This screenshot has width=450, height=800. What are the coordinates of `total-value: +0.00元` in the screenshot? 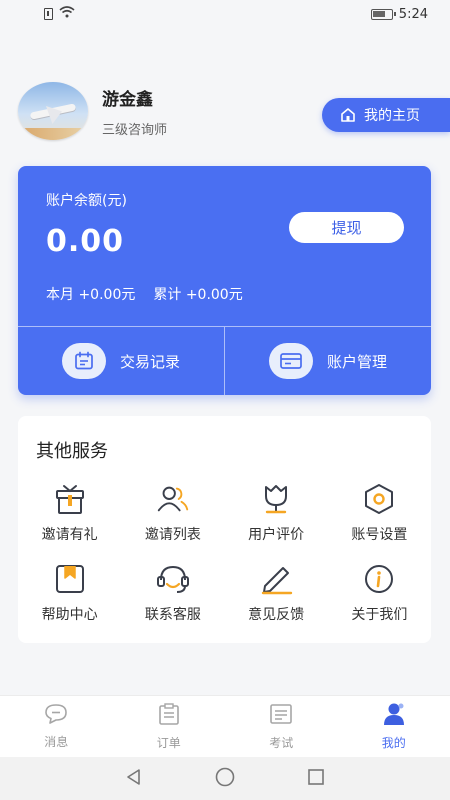 It's located at (214, 295).